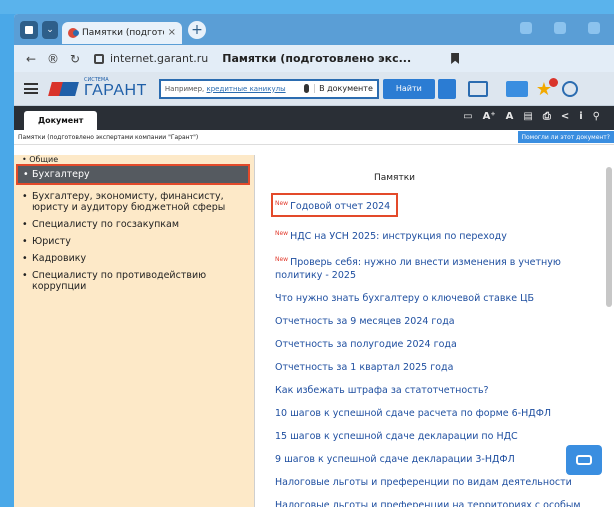 The image size is (614, 507). What do you see at coordinates (115, 90) in the screenshot?
I see `logo-big-text: ГАРАНТ` at bounding box center [115, 90].